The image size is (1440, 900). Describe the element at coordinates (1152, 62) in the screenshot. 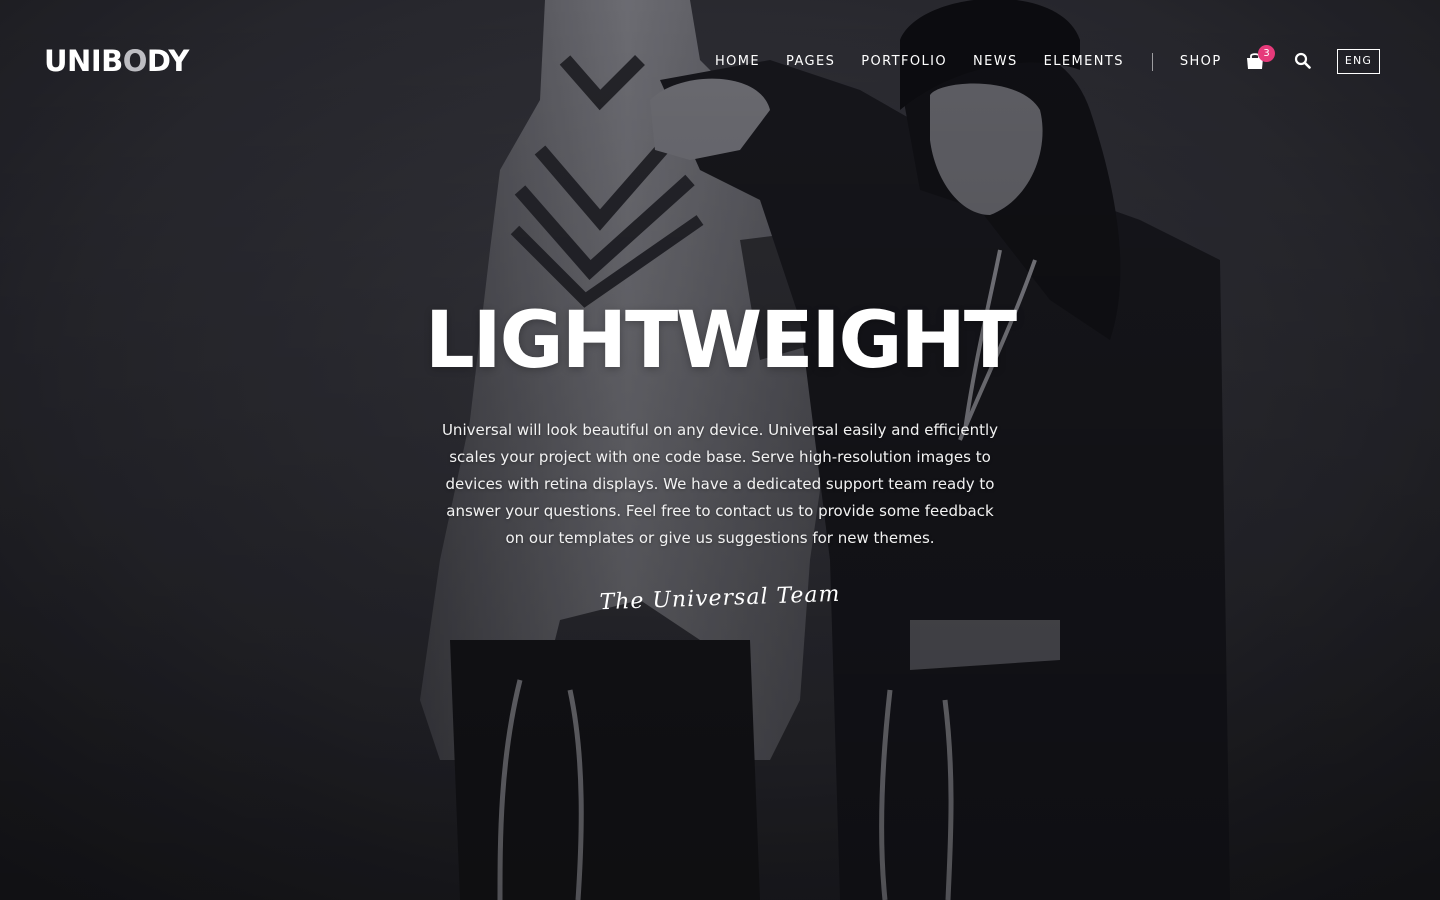

I see `nav-divider` at that location.